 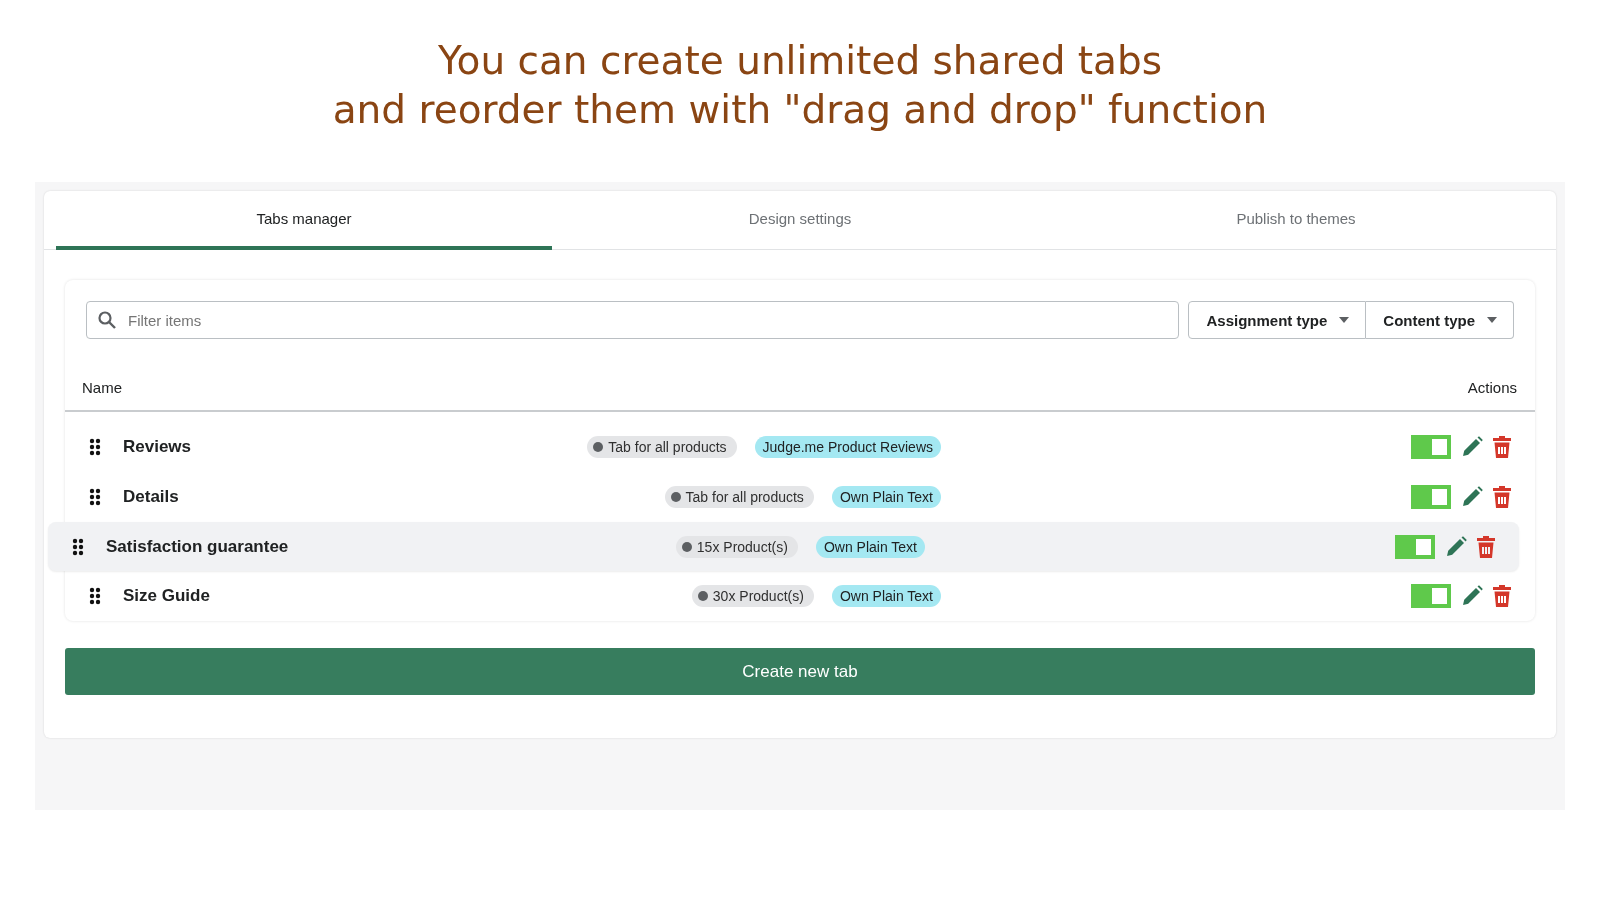 What do you see at coordinates (158, 447) in the screenshot?
I see `tab-name: Reviews` at bounding box center [158, 447].